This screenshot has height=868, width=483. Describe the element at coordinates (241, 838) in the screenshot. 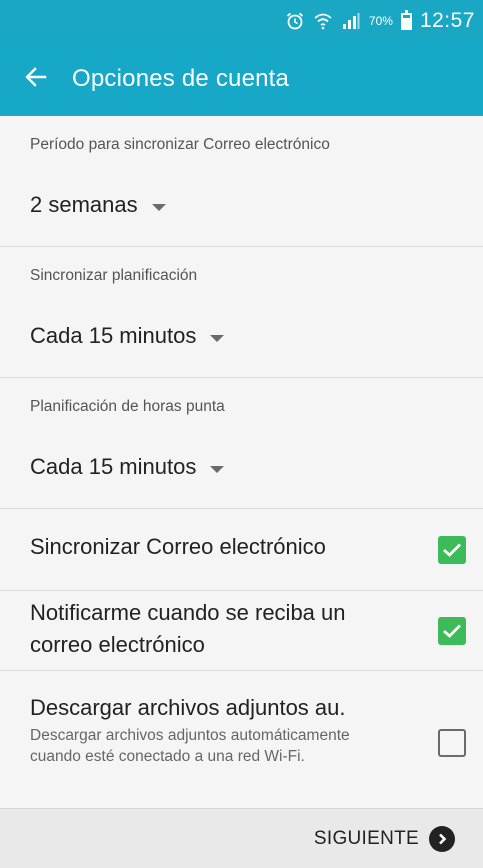

I see `footer-bar: SIGUIENTE` at that location.